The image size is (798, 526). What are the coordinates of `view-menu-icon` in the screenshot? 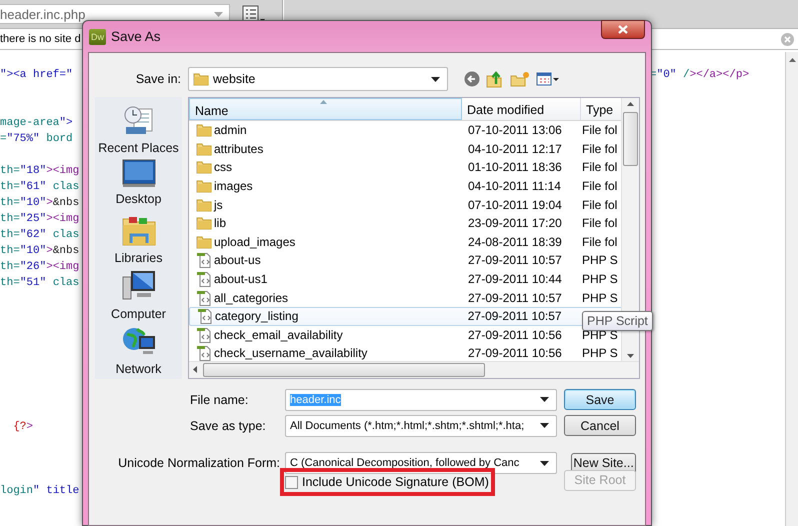 It's located at (548, 79).